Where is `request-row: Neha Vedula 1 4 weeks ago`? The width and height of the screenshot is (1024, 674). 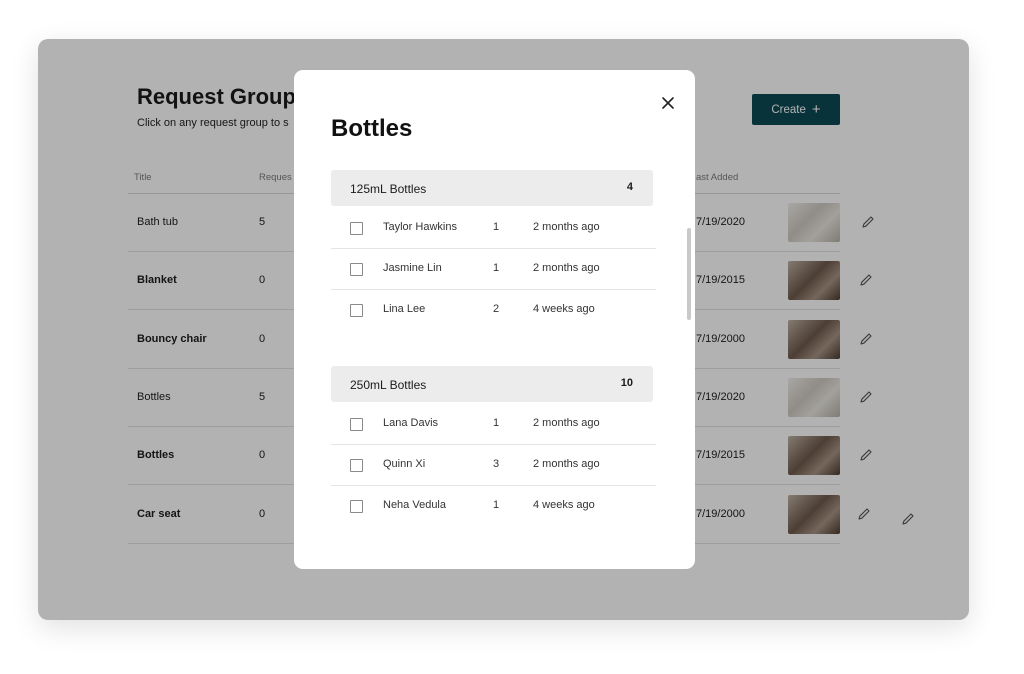 request-row: Neha Vedula 1 4 weeks ago is located at coordinates (493, 506).